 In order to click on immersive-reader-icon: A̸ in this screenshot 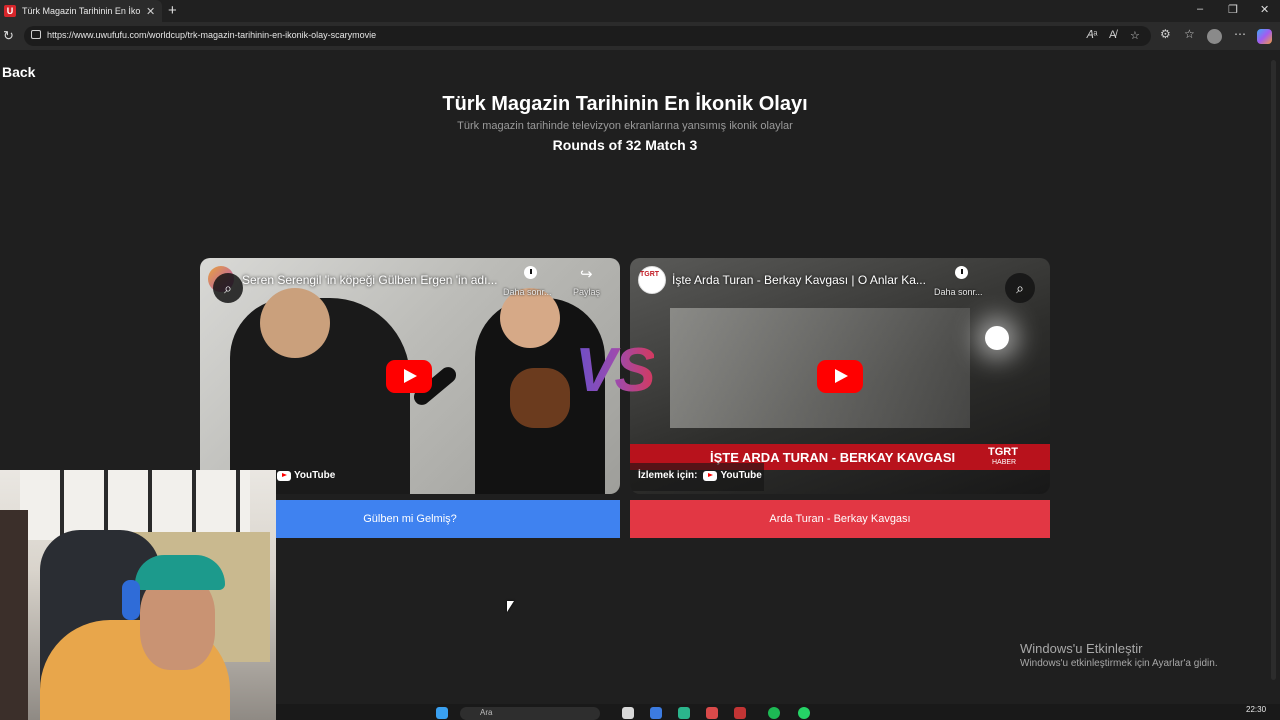, I will do `click(1112, 35)`.